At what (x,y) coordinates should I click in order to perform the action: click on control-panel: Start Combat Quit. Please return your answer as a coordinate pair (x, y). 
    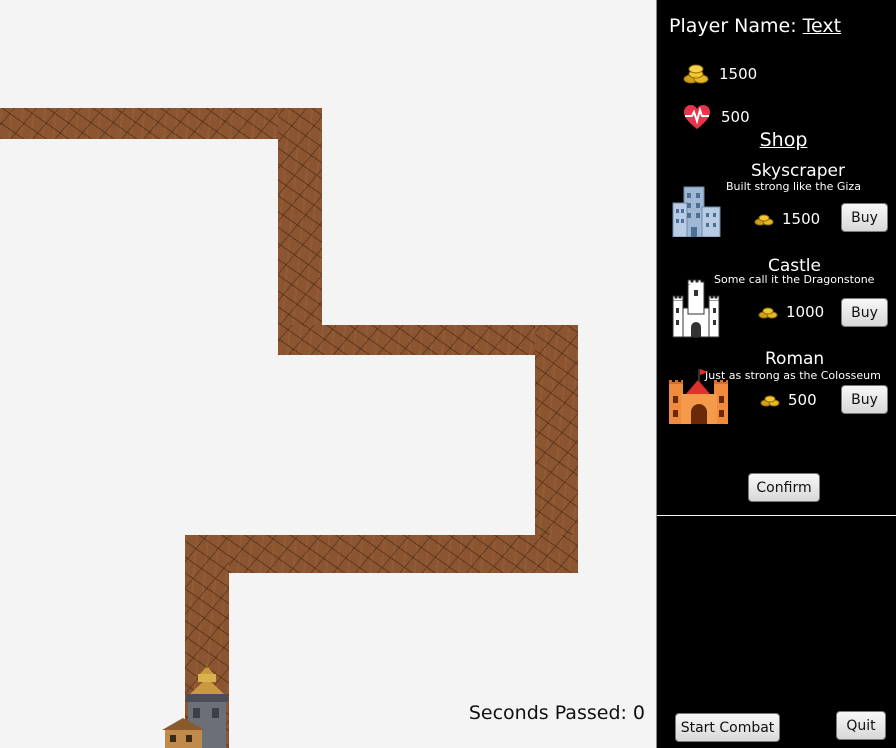
    Looking at the image, I should click on (776, 632).